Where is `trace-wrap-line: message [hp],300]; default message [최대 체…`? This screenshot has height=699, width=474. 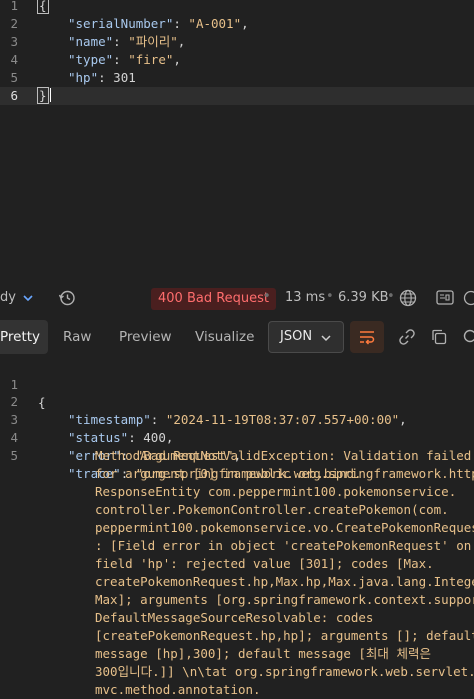
trace-wrap-line: message [hp],300]; default message [최대 체… is located at coordinates (237, 654).